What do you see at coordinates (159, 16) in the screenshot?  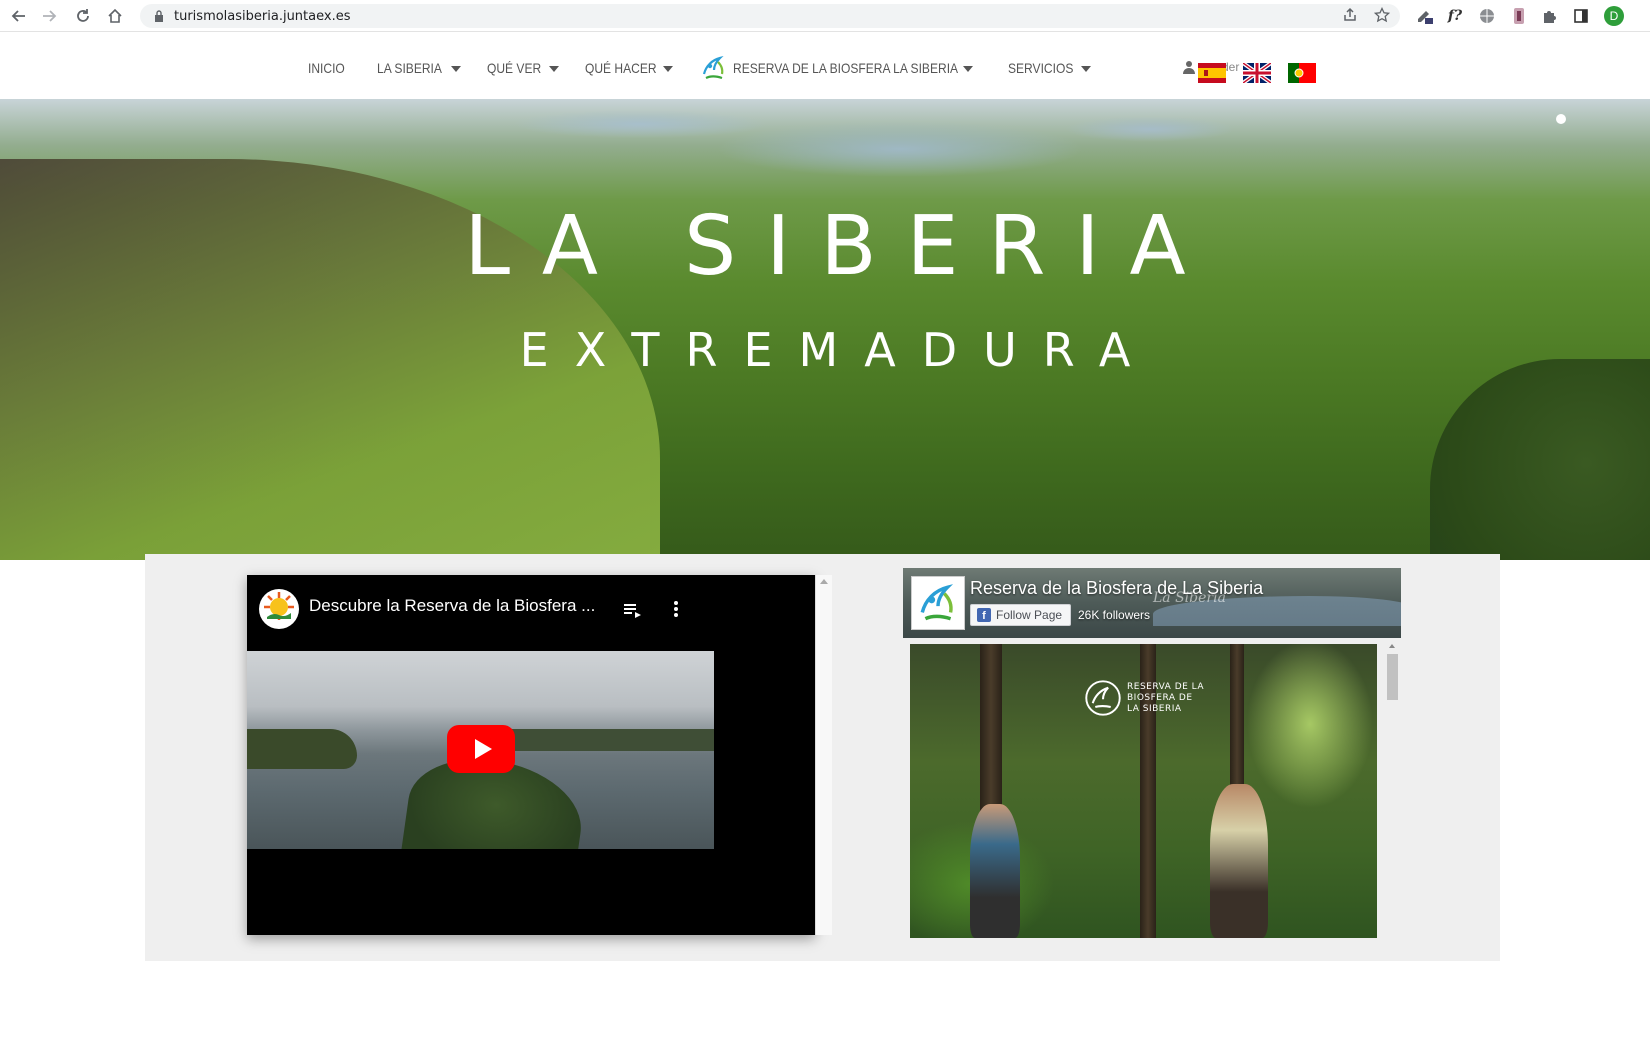 I see `lock-icon` at bounding box center [159, 16].